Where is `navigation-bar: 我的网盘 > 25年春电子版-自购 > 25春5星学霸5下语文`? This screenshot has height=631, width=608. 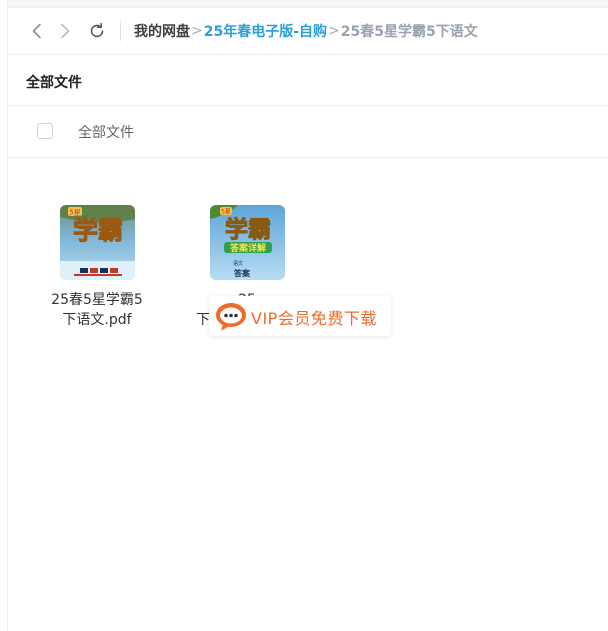
navigation-bar: 我的网盘 > 25年春电子版-自购 > 25春5星学霸5下语文 is located at coordinates (308, 31).